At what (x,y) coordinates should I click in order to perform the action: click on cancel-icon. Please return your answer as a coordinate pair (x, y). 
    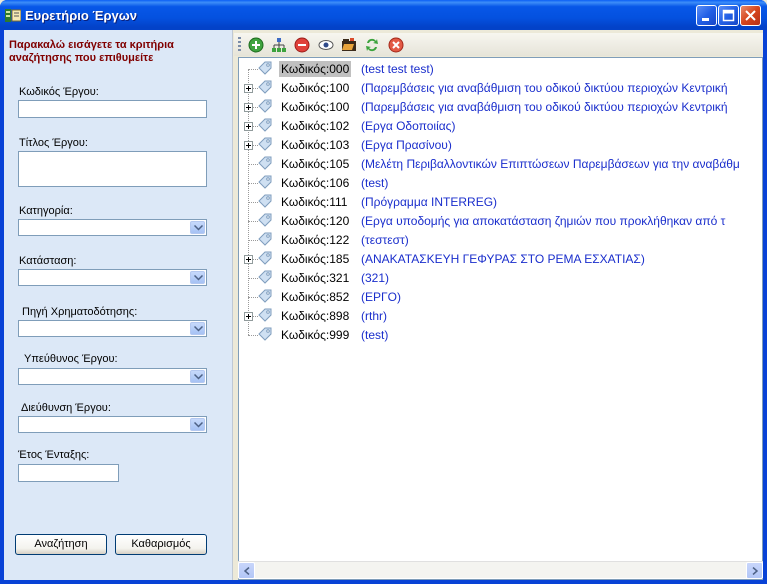
    Looking at the image, I should click on (396, 45).